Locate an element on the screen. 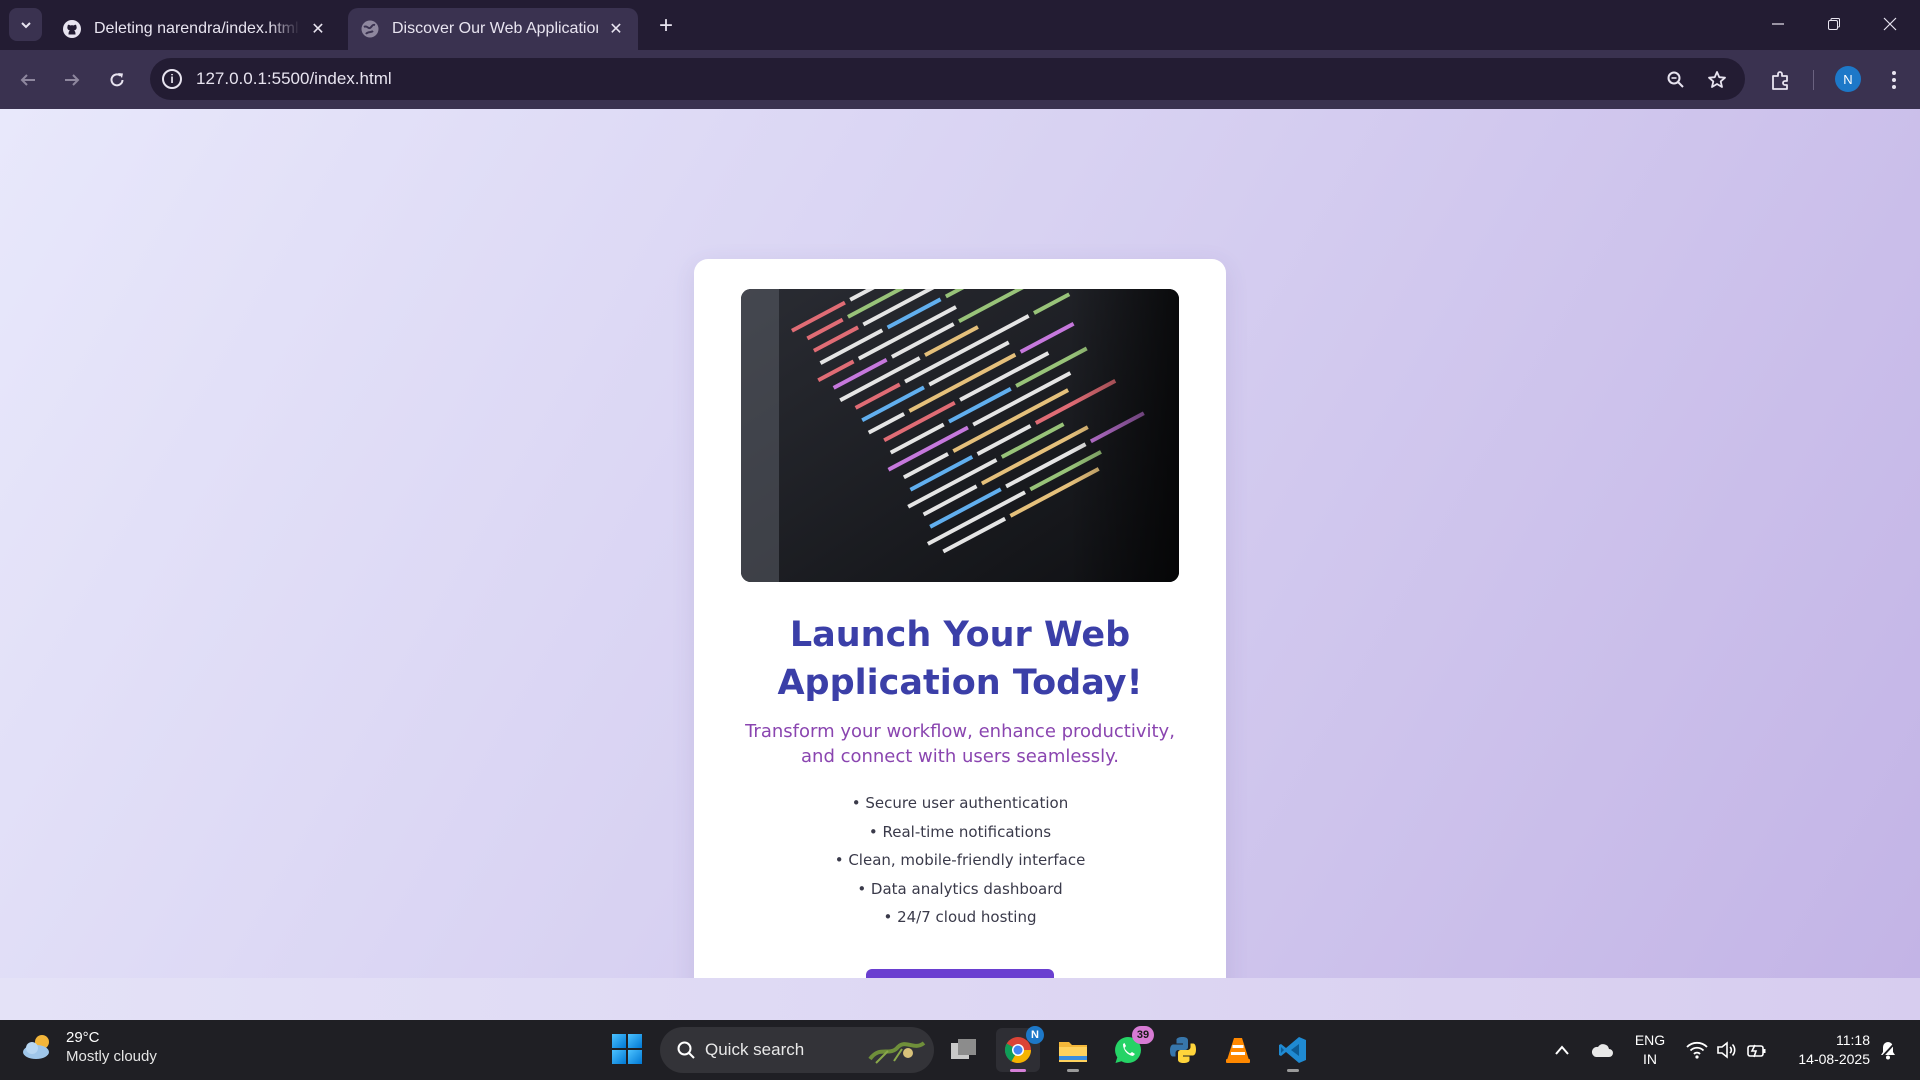 The image size is (1920, 1080). battery-button is located at coordinates (1757, 1050).